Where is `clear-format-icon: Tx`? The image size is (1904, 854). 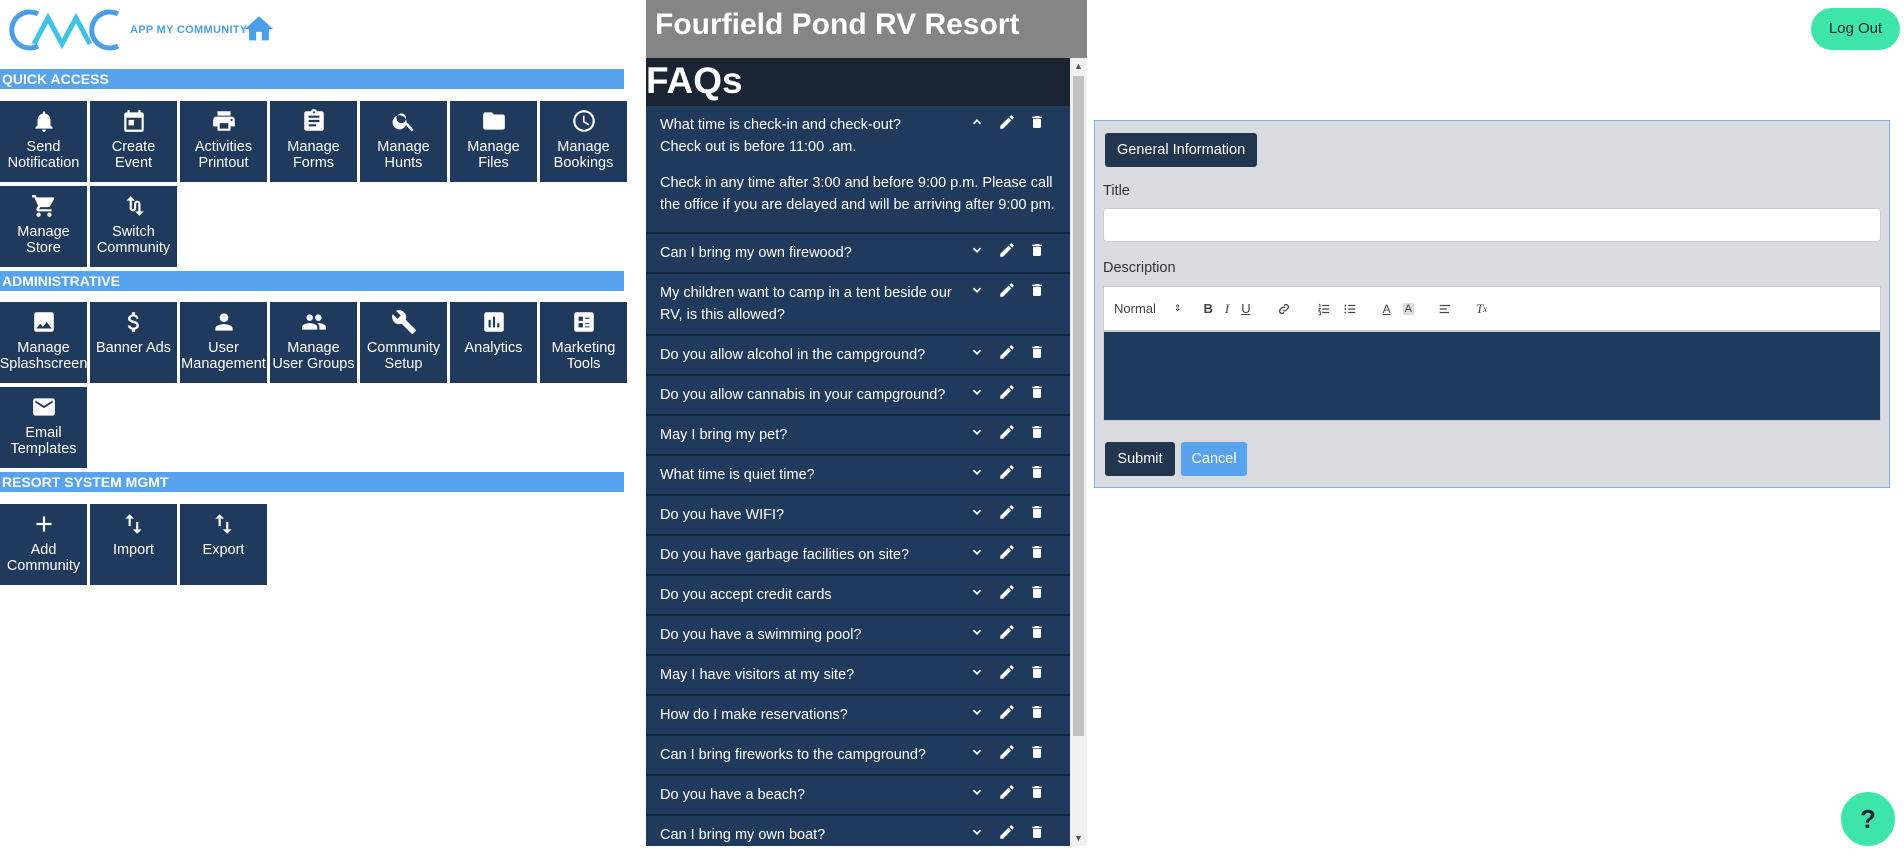
clear-format-icon: Tx is located at coordinates (1481, 309).